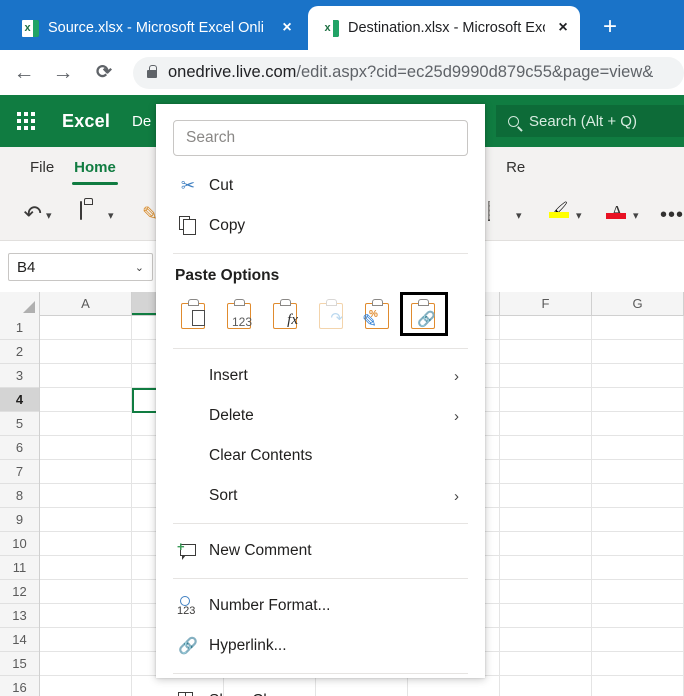 Image resolution: width=684 pixels, height=696 pixels. I want to click on app-launcher-icon, so click(26, 121).